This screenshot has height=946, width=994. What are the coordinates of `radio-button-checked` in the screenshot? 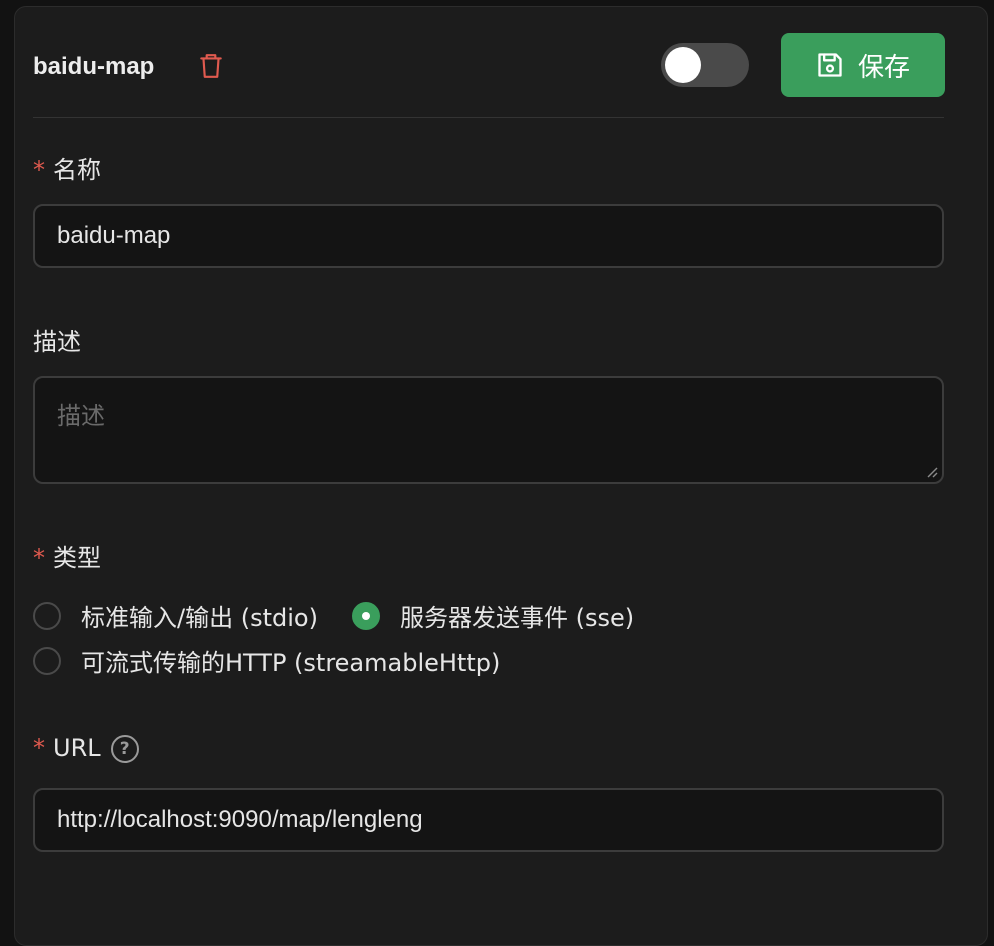 It's located at (365, 615).